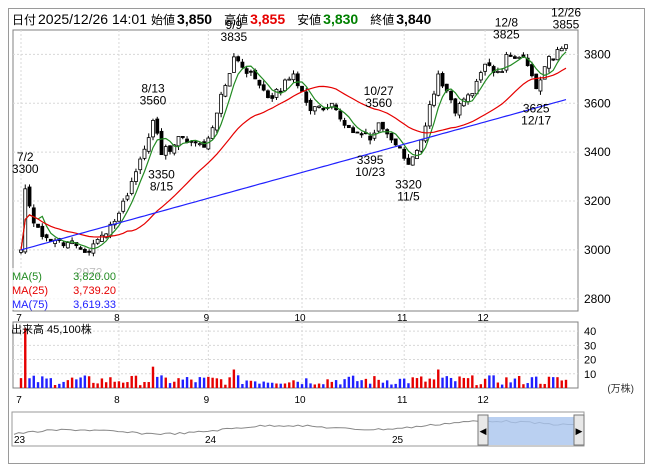 The width and height of the screenshot is (653, 470). What do you see at coordinates (590, 346) in the screenshot?
I see `volume-tick-label: 30` at bounding box center [590, 346].